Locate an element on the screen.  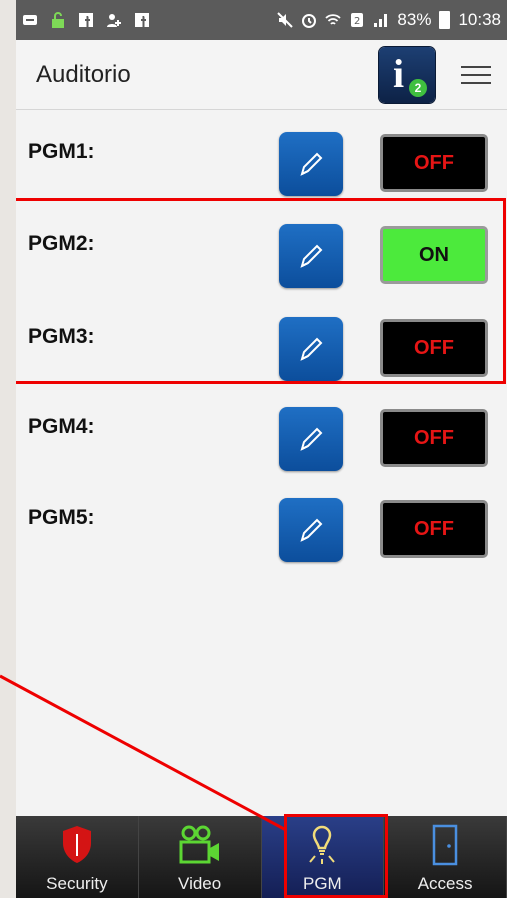
bottom-navigation: Security Video PGM Access is located at coordinates (261, 857).